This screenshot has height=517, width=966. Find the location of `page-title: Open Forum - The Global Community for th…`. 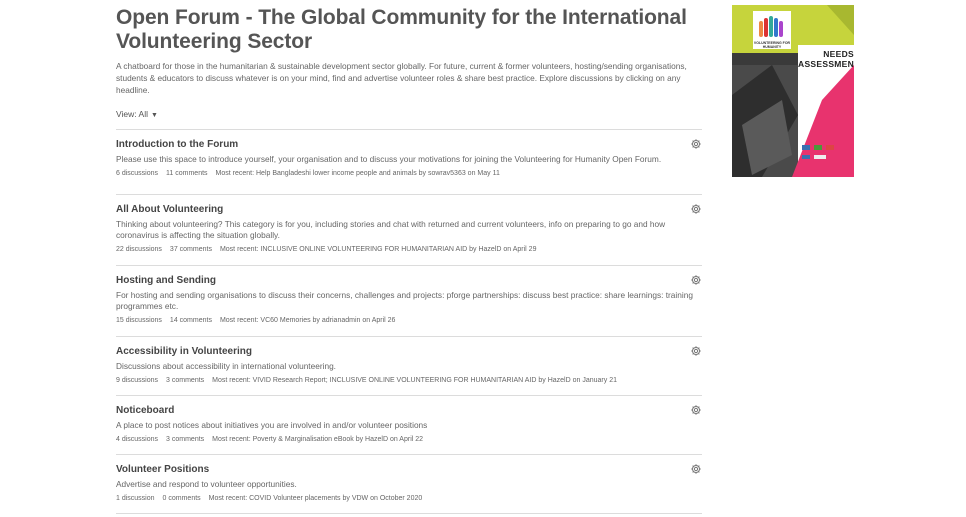

page-title: Open Forum - The Global Community for th… is located at coordinates (401, 29).